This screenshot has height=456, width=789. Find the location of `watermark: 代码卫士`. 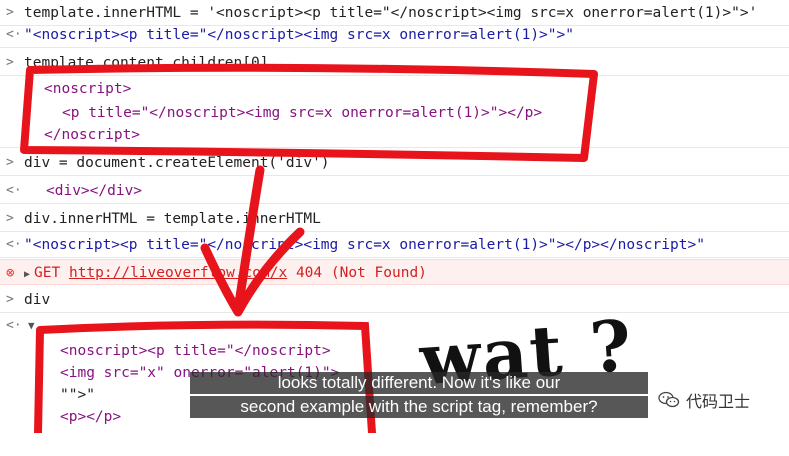

watermark: 代码卫士 is located at coordinates (704, 400).